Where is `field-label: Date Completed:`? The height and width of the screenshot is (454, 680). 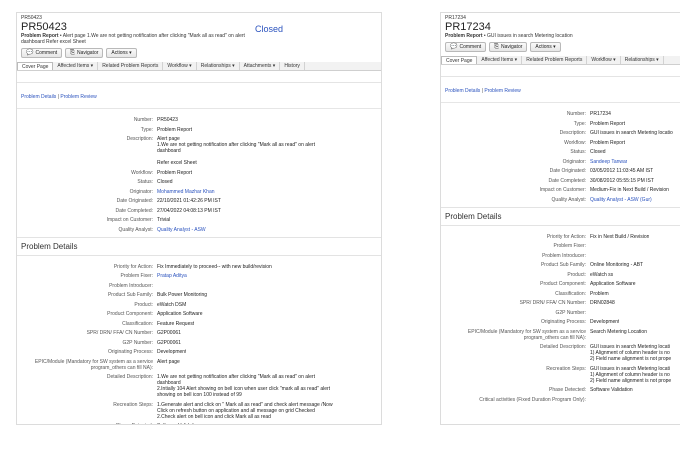 field-label: Date Completed: is located at coordinates (134, 210).